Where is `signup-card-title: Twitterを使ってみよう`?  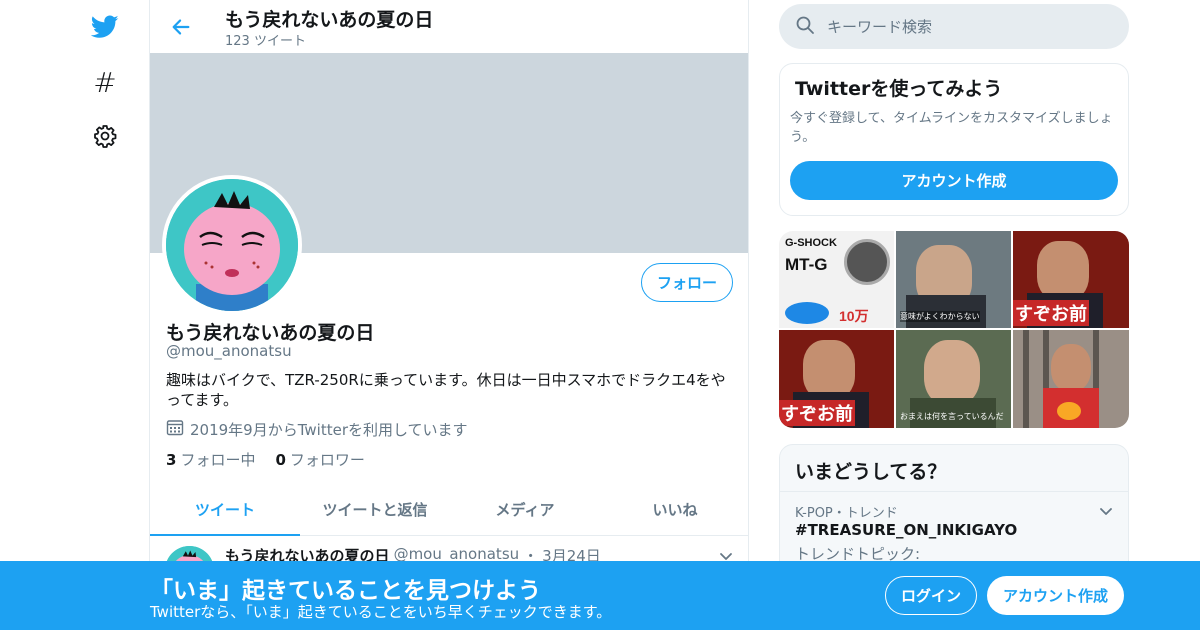 signup-card-title: Twitterを使ってみよう is located at coordinates (899, 89).